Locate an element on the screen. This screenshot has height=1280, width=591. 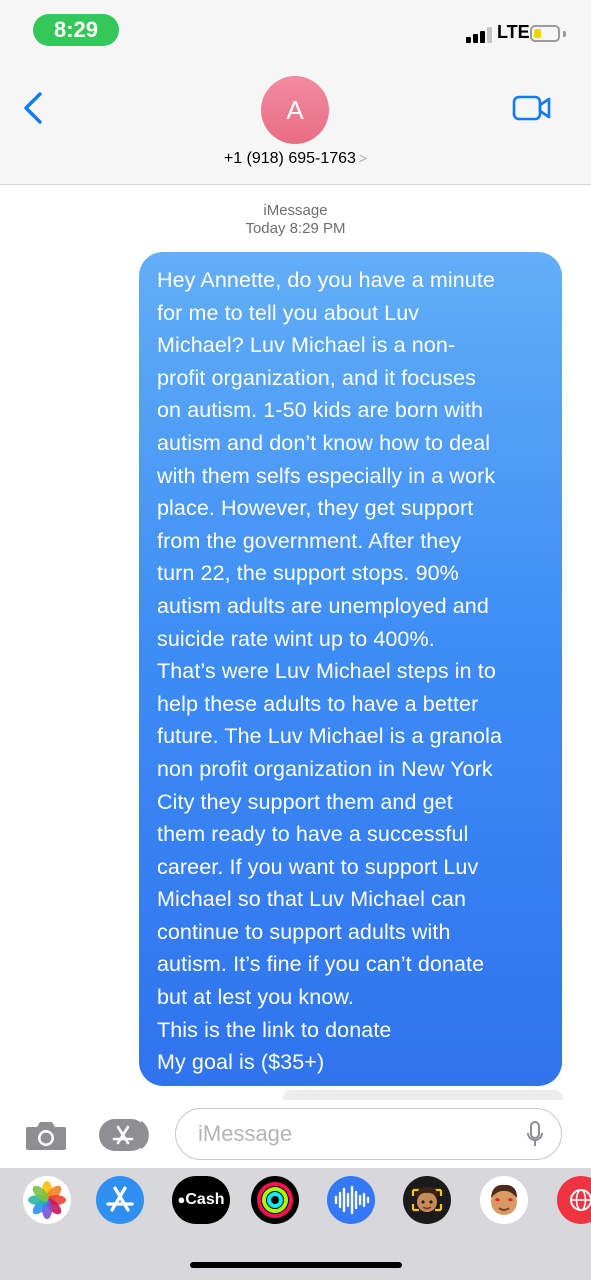
next-message-peek is located at coordinates (423, 1095).